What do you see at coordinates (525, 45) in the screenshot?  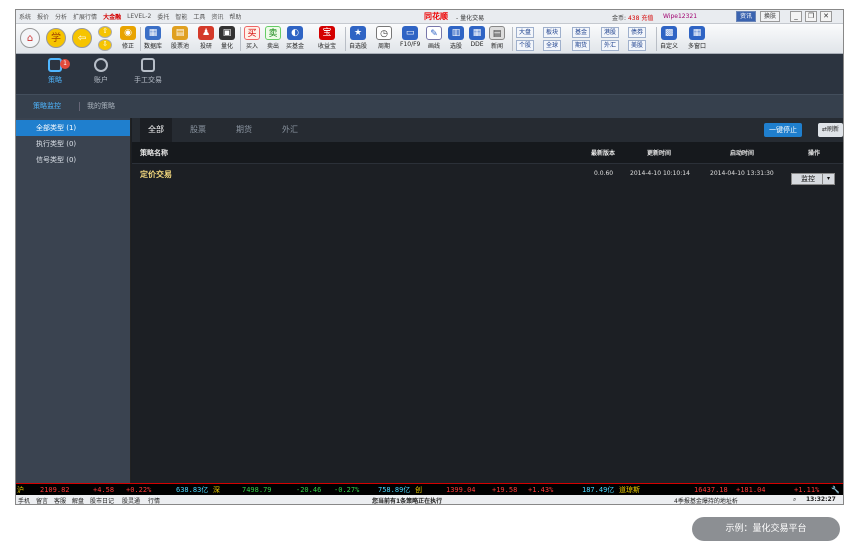 I see `market-stock: 个股` at bounding box center [525, 45].